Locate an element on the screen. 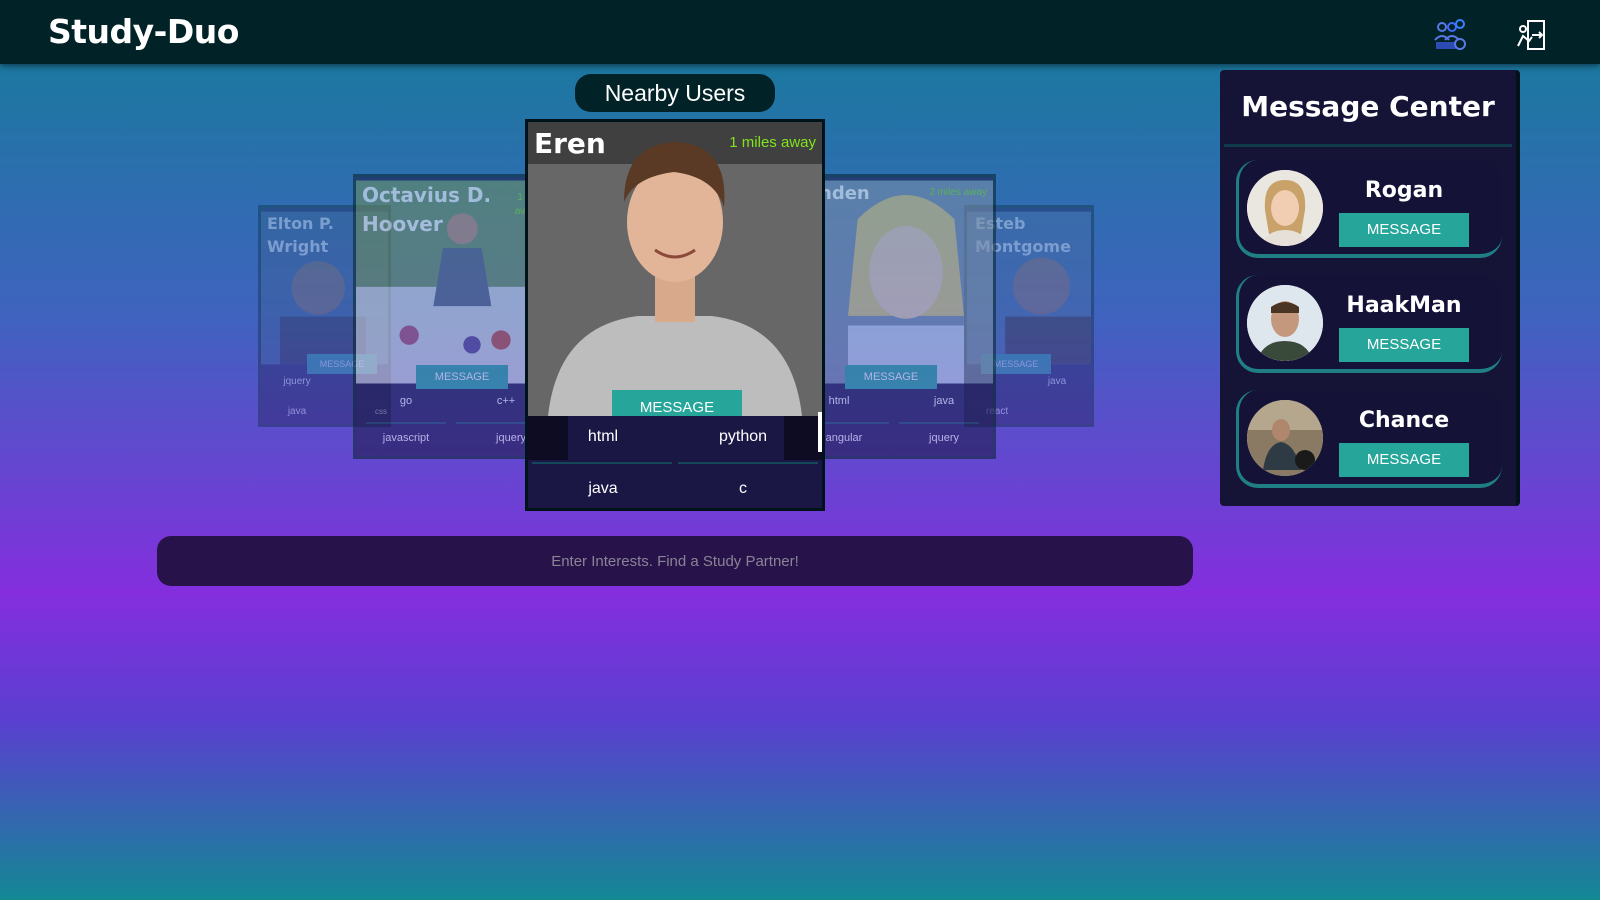 This screenshot has height=900, width=1600. interest-tag: c++ is located at coordinates (506, 401).